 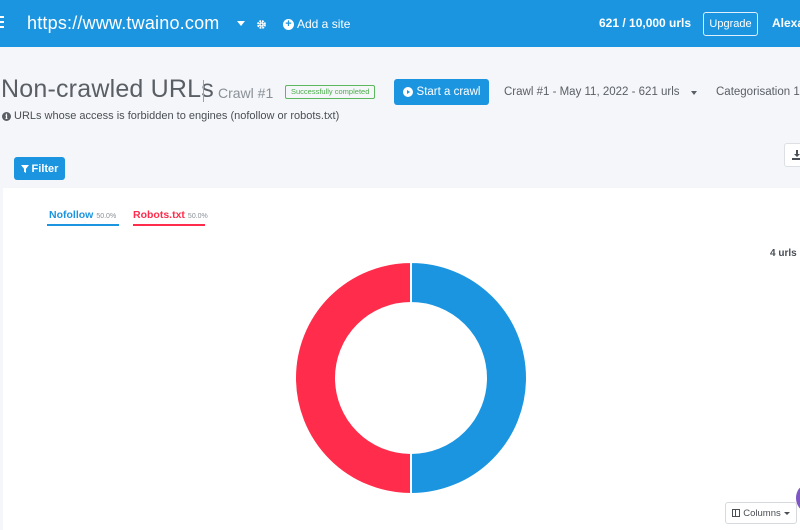 What do you see at coordinates (107, 89) in the screenshot?
I see `page-title: Non-crawled URLs` at bounding box center [107, 89].